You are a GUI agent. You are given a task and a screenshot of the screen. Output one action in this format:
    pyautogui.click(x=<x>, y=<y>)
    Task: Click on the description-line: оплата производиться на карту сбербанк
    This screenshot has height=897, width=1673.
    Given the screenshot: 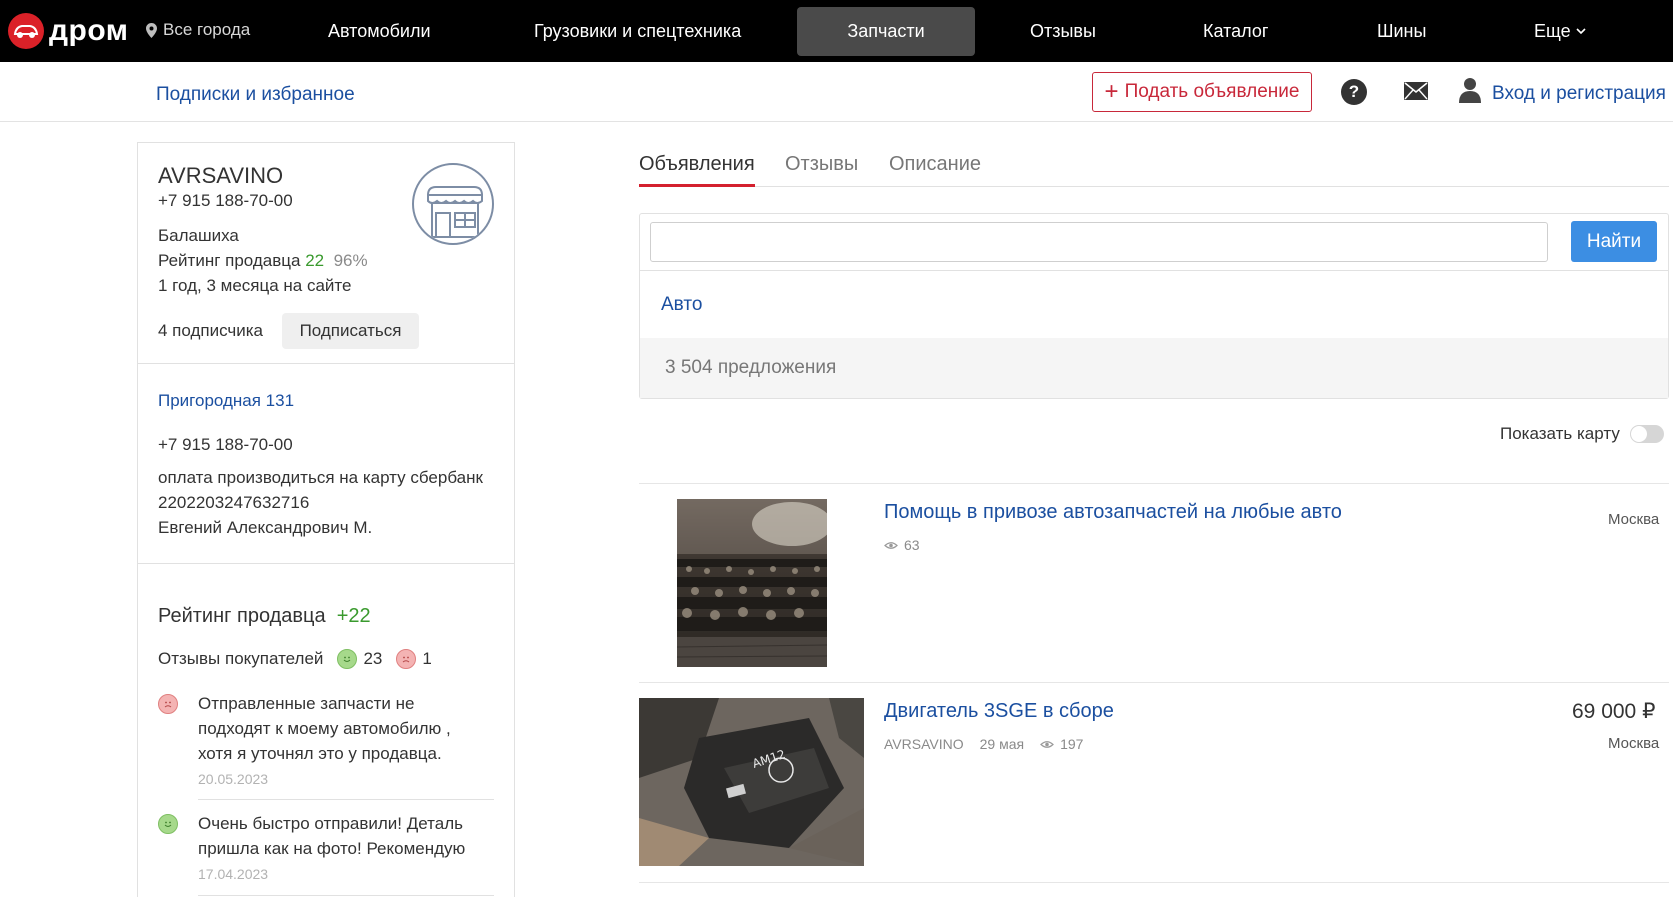 What is the action you would take?
    pyautogui.click(x=320, y=477)
    